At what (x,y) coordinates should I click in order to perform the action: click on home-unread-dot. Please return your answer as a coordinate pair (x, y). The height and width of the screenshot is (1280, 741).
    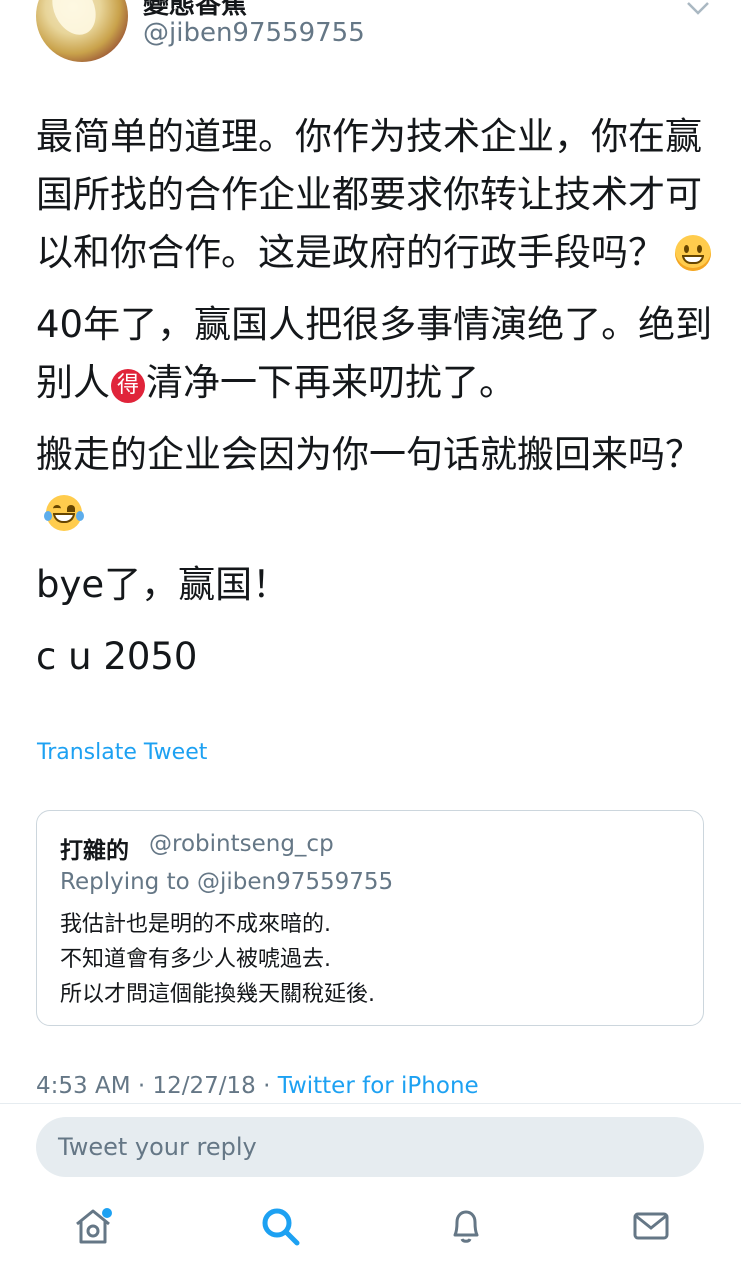
    Looking at the image, I should click on (107, 1213).